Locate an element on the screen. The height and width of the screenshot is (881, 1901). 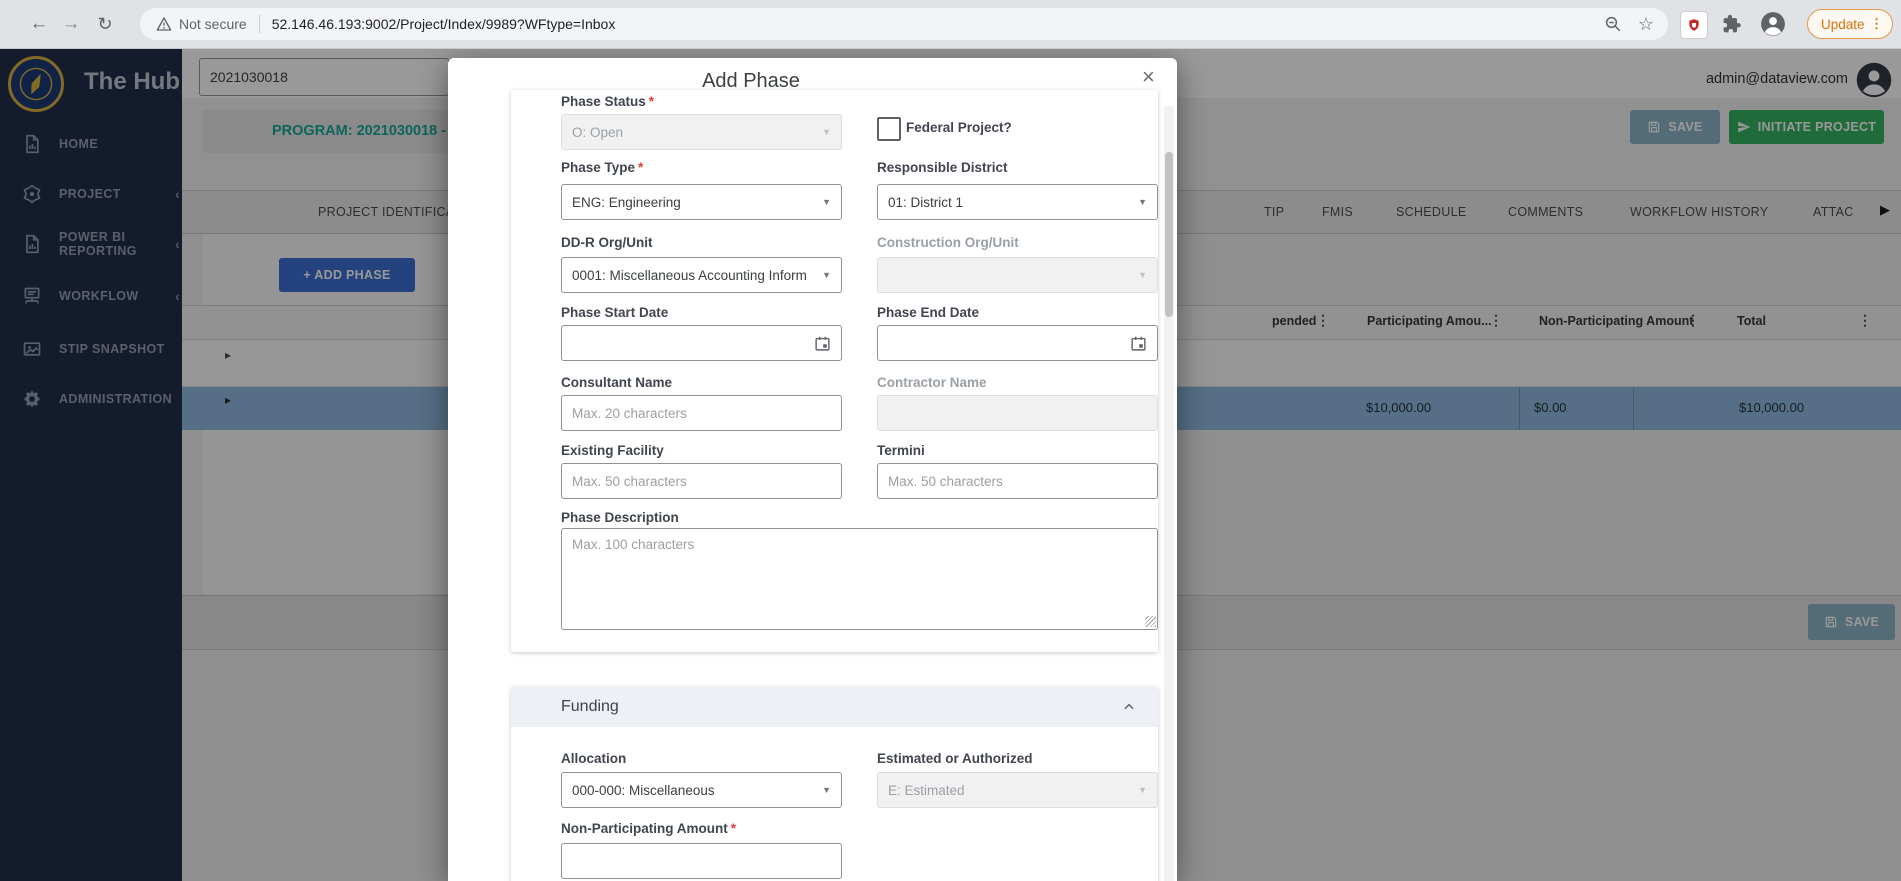
funding-title: Funding is located at coordinates (590, 706).